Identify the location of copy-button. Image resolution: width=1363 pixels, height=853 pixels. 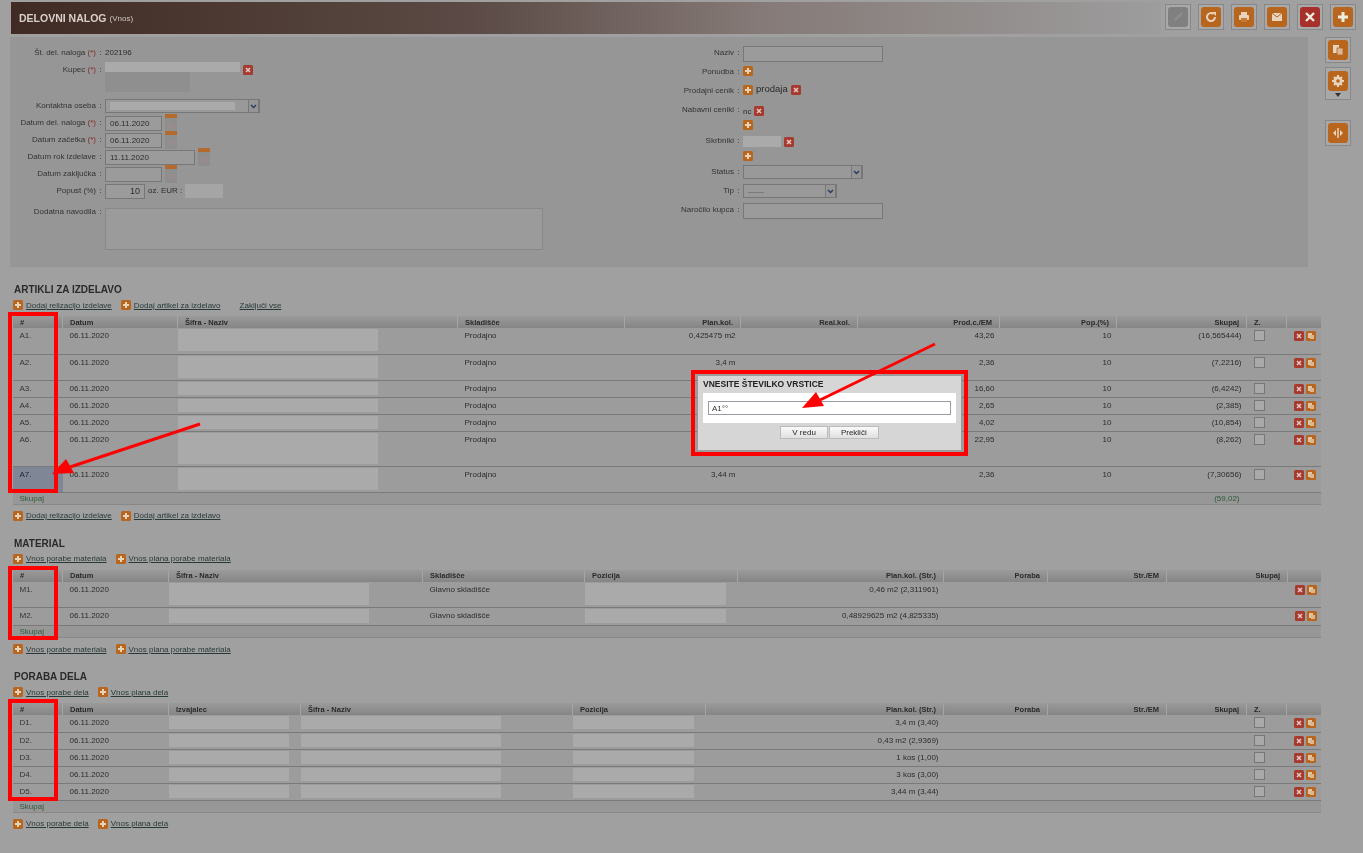
(1338, 50).